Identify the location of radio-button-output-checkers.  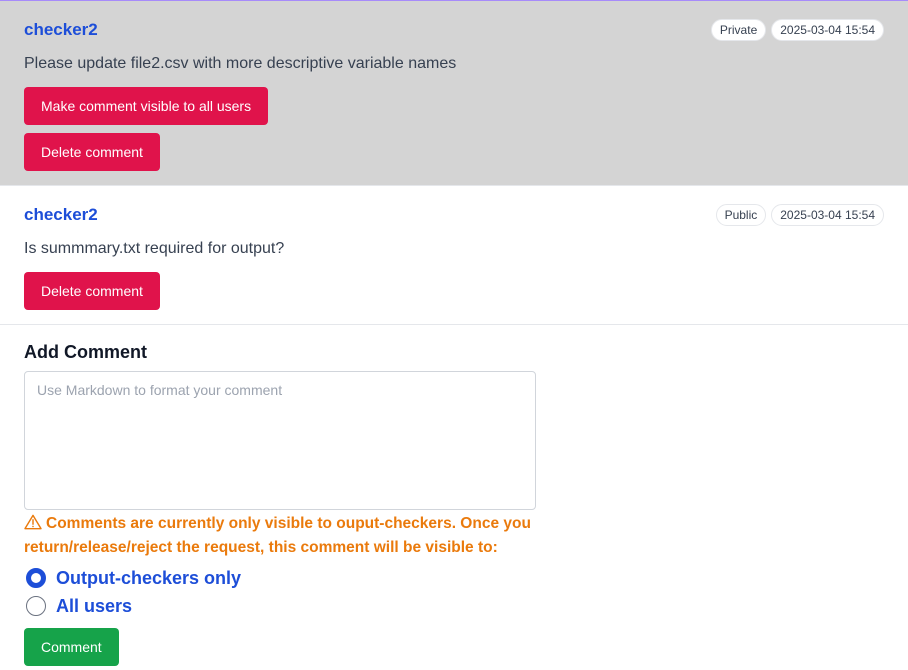
(36, 578).